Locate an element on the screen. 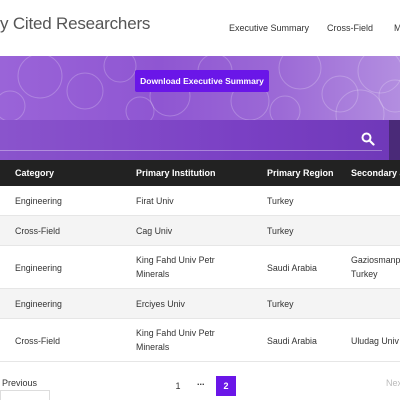  column-header-category: Category is located at coordinates (34, 173).